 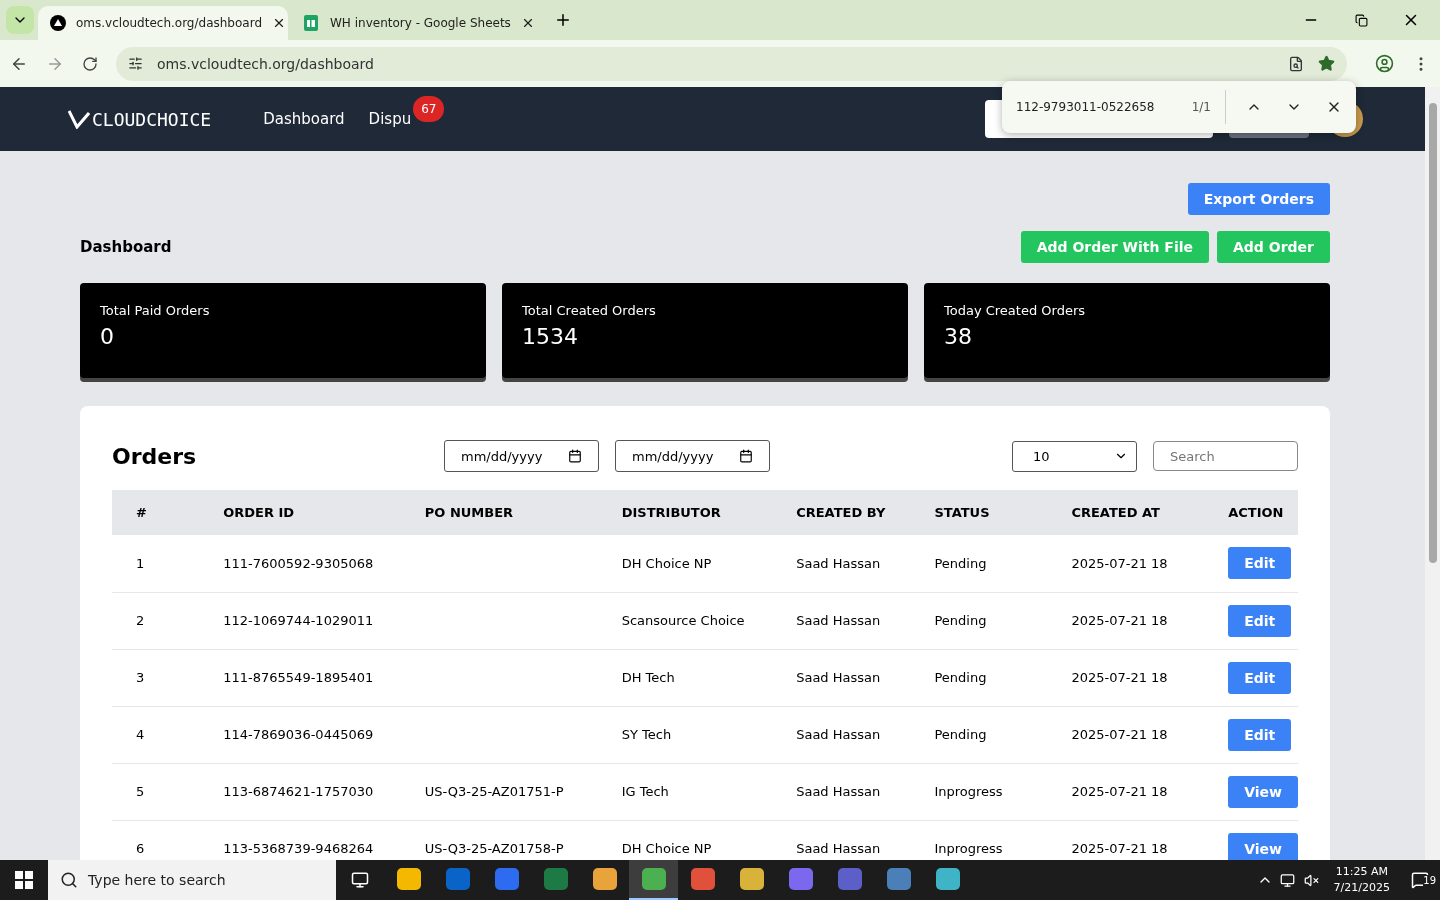 What do you see at coordinates (107, 336) in the screenshot?
I see `stat-value: 0` at bounding box center [107, 336].